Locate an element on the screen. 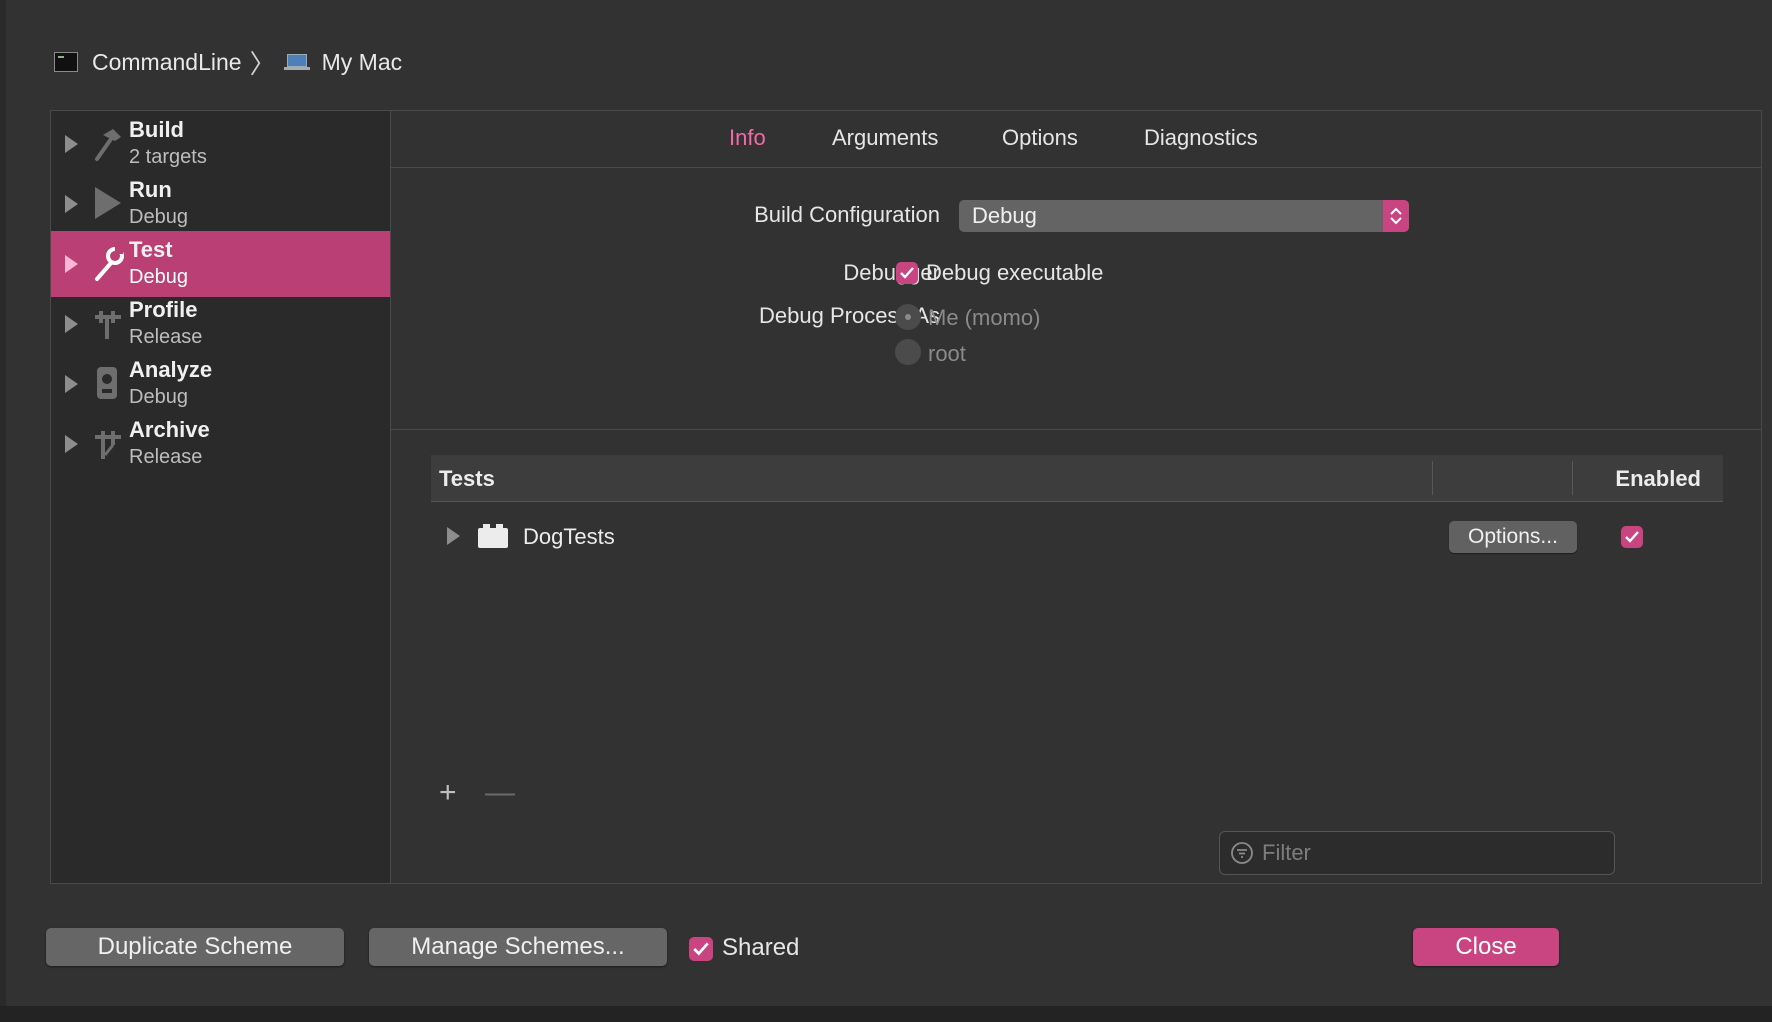 The width and height of the screenshot is (1772, 1022). terminal-icon is located at coordinates (66, 62).